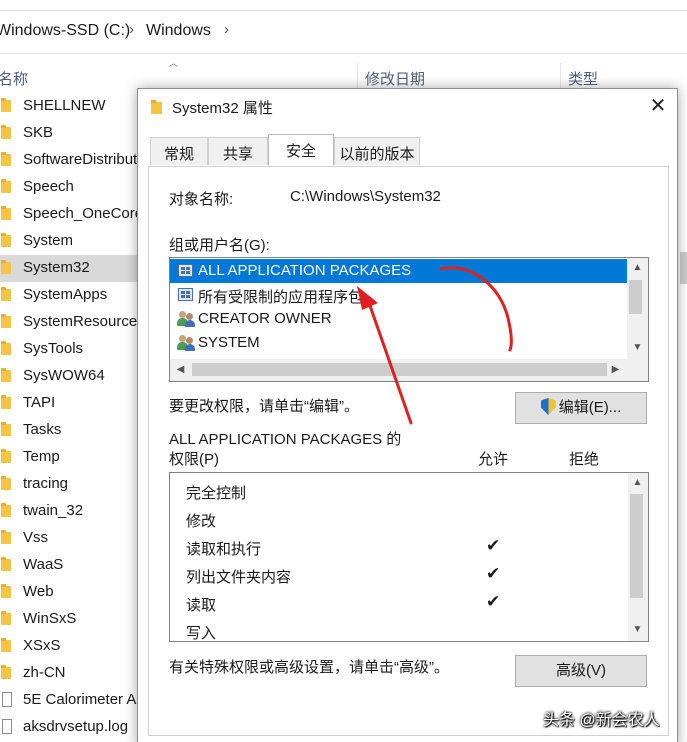 This screenshot has width=687, height=742. What do you see at coordinates (43, 564) in the screenshot?
I see `file-name: WaaS` at bounding box center [43, 564].